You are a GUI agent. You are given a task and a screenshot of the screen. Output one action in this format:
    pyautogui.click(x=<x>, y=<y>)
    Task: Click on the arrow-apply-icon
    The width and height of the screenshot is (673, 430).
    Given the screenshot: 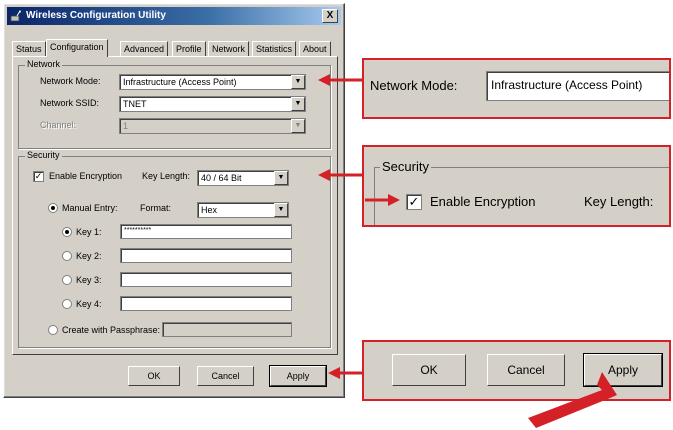 What is the action you would take?
    pyautogui.click(x=345, y=373)
    